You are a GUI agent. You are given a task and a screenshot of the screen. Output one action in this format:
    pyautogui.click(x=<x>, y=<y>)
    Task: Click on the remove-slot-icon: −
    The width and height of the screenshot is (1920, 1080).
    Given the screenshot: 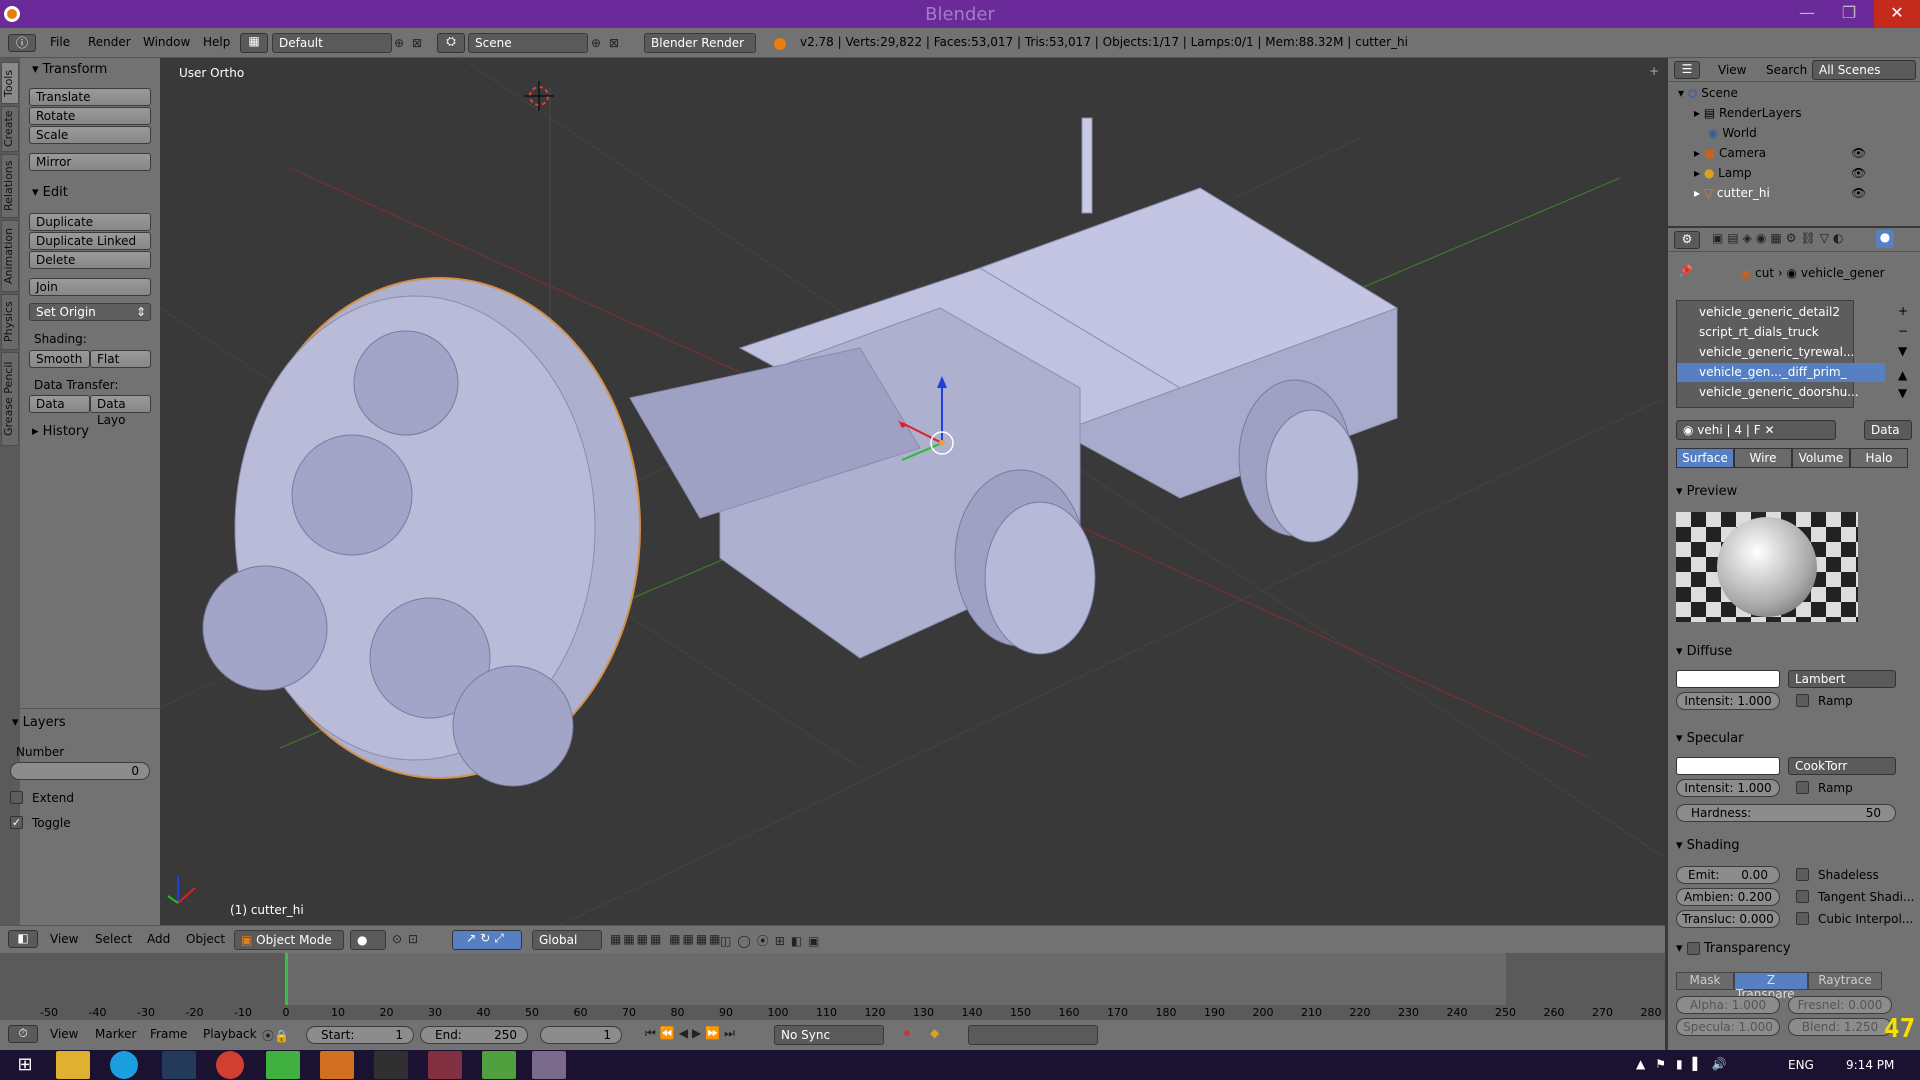 What is the action you would take?
    pyautogui.click(x=1903, y=331)
    